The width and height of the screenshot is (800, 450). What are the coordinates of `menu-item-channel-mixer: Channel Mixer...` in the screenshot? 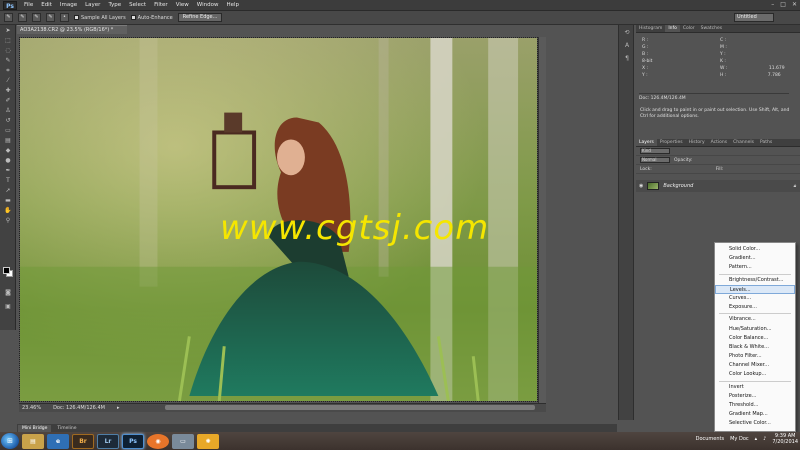 It's located at (755, 365).